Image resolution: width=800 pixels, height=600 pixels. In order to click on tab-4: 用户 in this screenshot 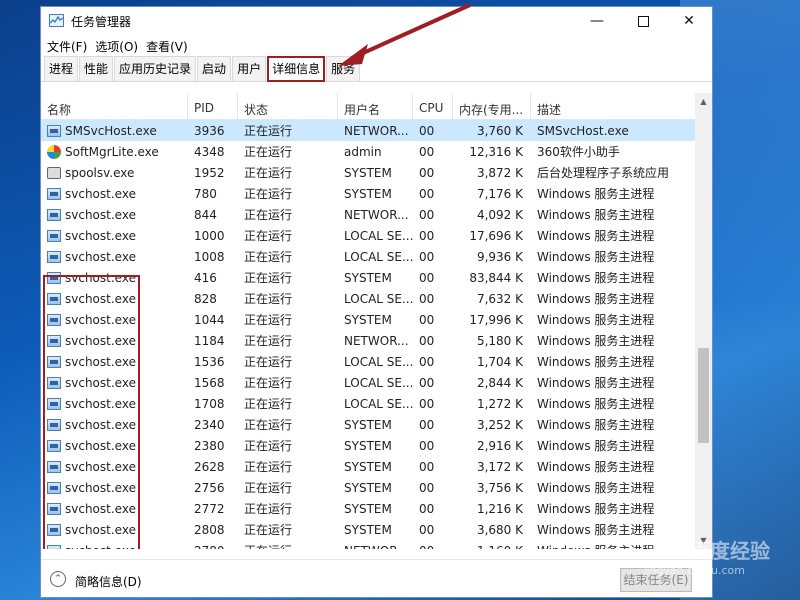, I will do `click(249, 68)`.